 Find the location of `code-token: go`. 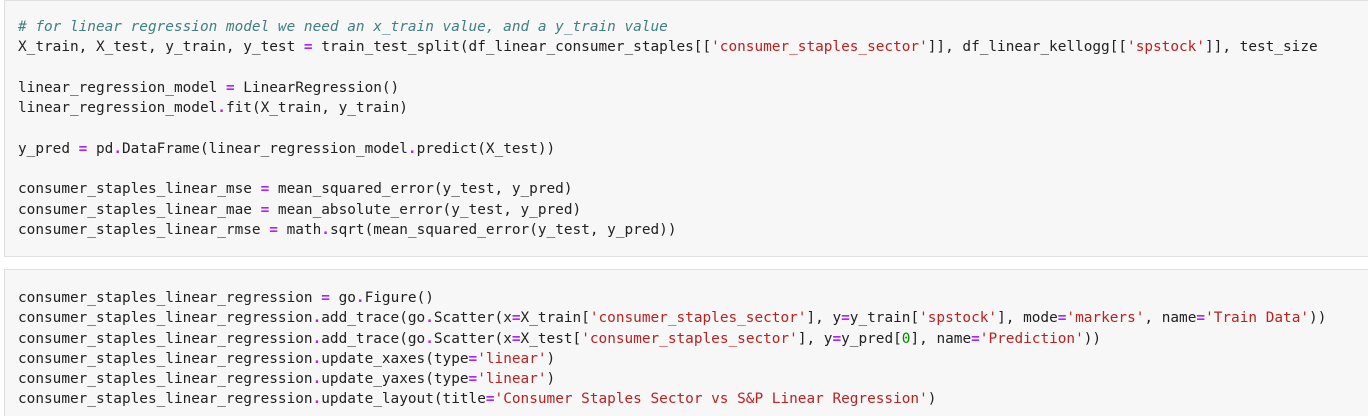

code-token: go is located at coordinates (342, 298).